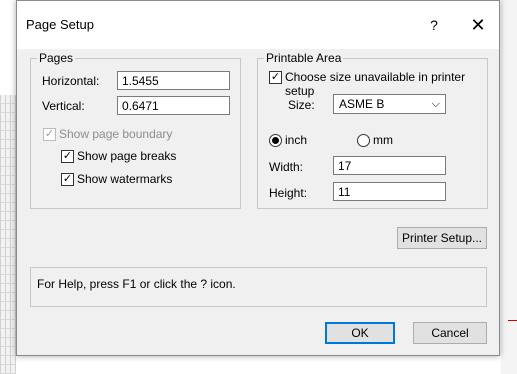 The width and height of the screenshot is (517, 374). Describe the element at coordinates (56, 58) in the screenshot. I see `pages-legend: Pages` at that location.